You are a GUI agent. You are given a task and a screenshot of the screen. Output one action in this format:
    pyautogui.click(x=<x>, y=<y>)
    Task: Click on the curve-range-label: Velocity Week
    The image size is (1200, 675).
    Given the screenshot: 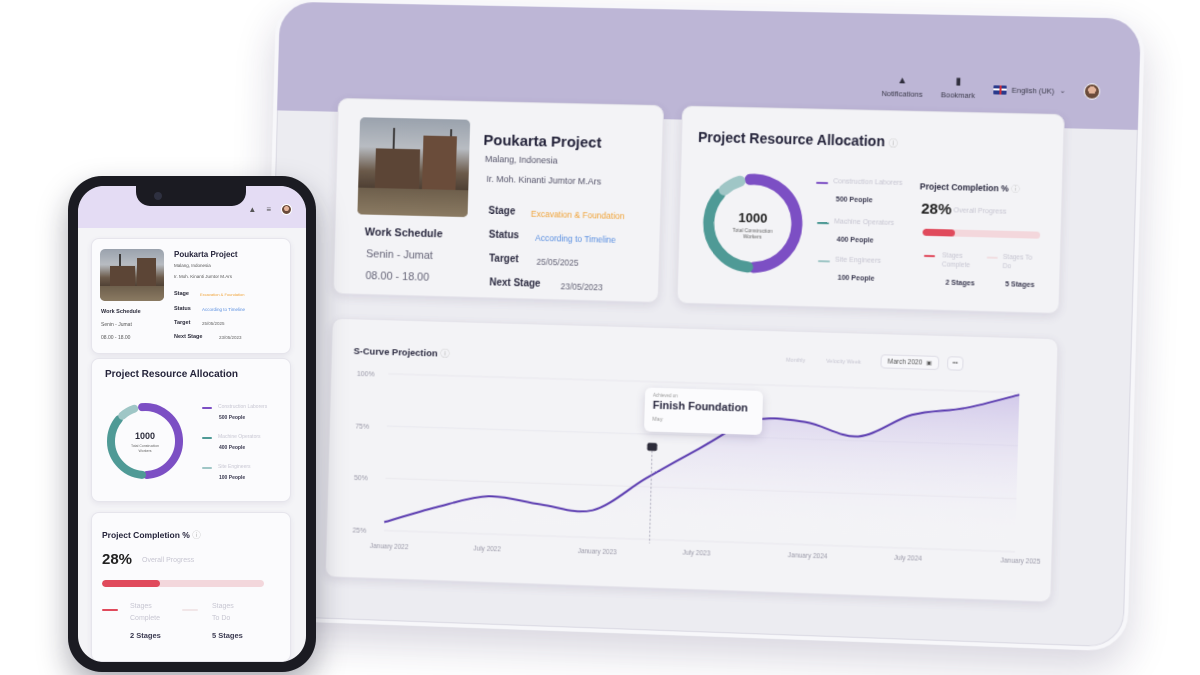 What is the action you would take?
    pyautogui.click(x=843, y=362)
    